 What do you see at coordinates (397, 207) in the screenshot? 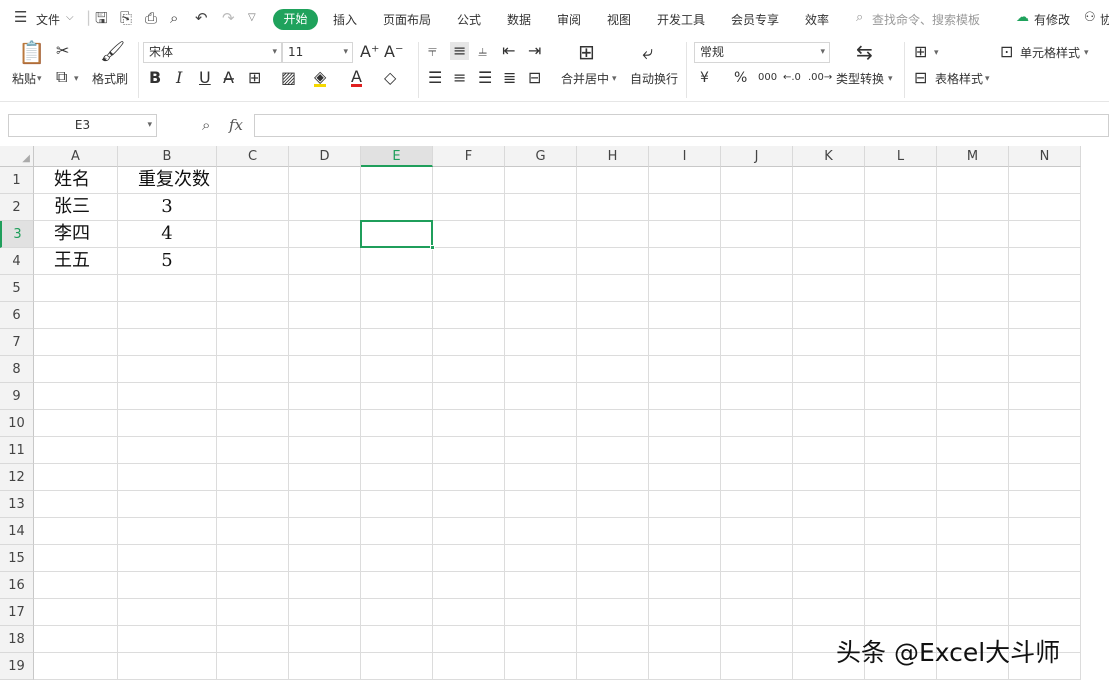
I see `cell-e2` at bounding box center [397, 207].